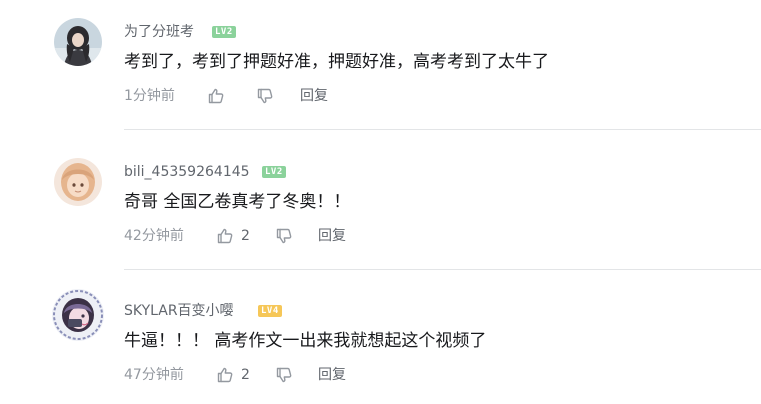 The height and width of the screenshot is (404, 761). What do you see at coordinates (187, 172) in the screenshot?
I see `username: bili_45359264145` at bounding box center [187, 172].